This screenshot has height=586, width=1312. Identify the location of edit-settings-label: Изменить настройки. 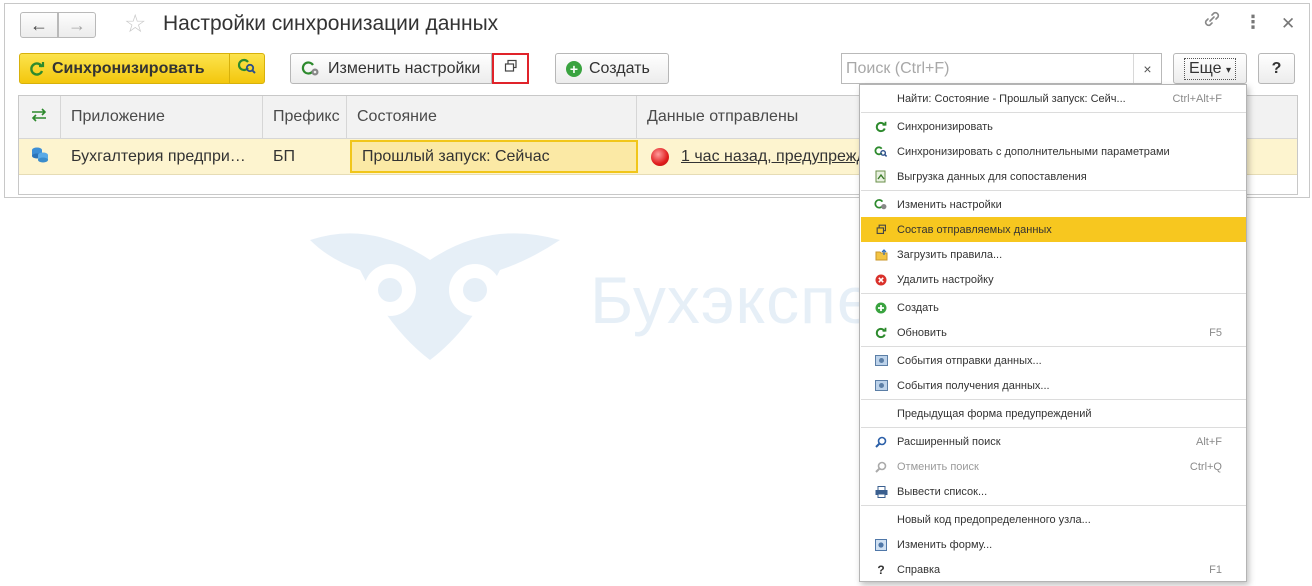
(404, 68).